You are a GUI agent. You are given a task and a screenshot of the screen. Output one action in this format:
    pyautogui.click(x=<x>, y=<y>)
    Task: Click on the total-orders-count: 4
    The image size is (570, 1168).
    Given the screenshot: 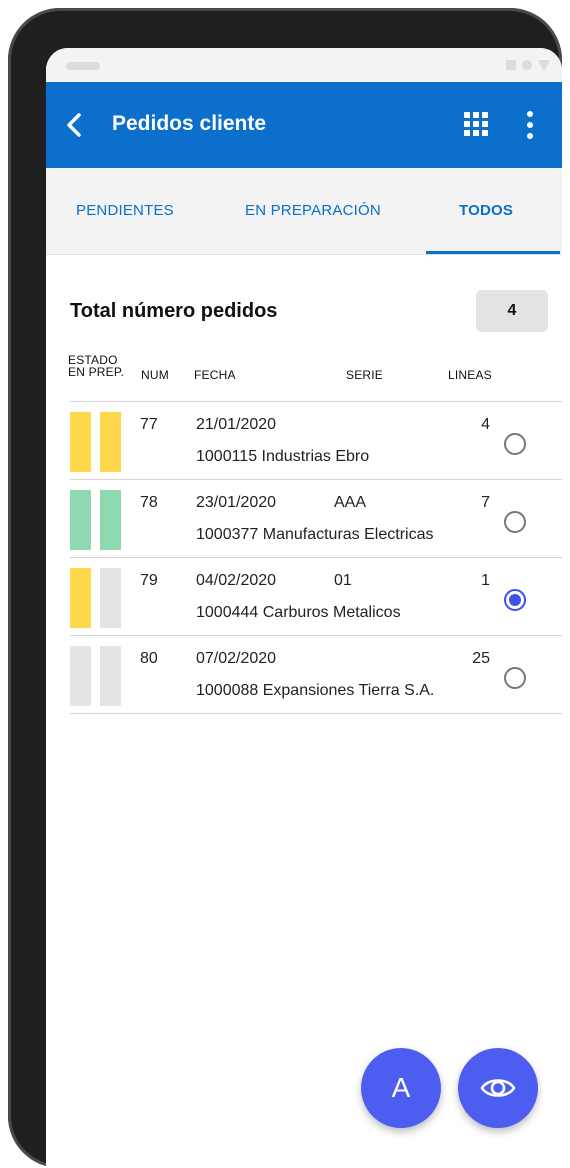 What is the action you would take?
    pyautogui.click(x=512, y=311)
    